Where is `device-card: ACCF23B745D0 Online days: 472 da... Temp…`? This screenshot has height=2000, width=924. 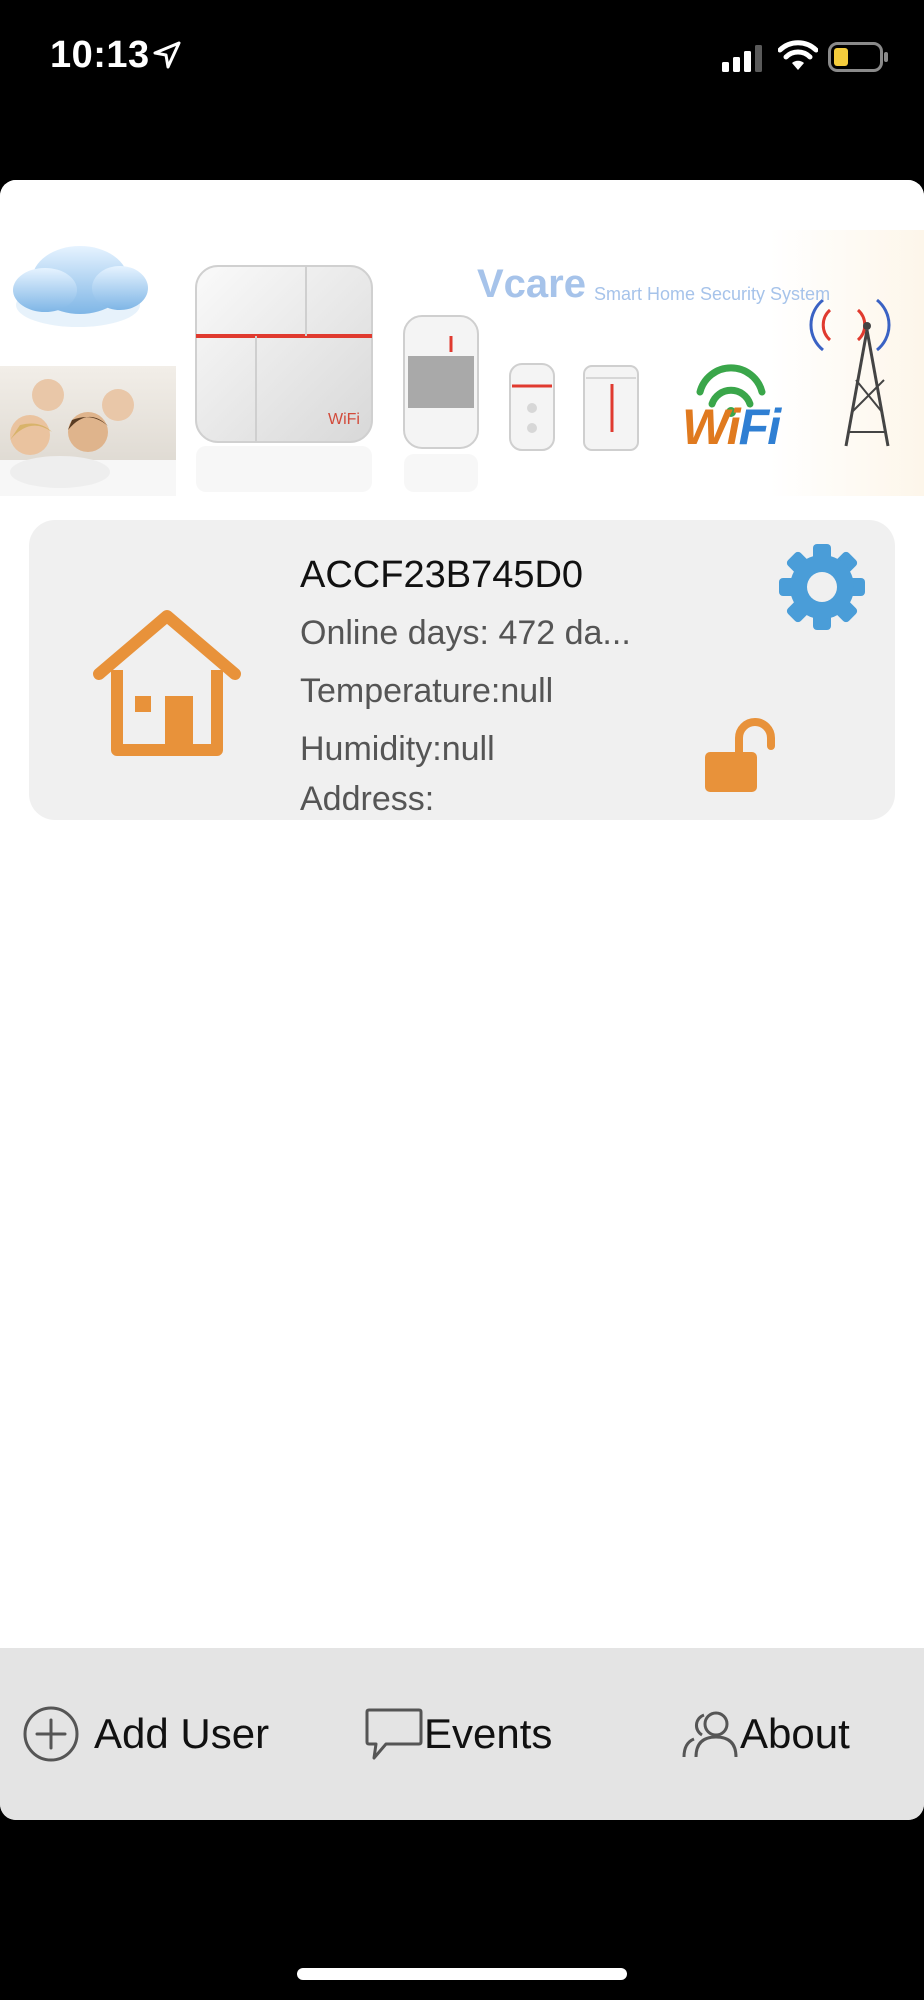 device-card: ACCF23B745D0 Online days: 472 da... Temp… is located at coordinates (462, 670).